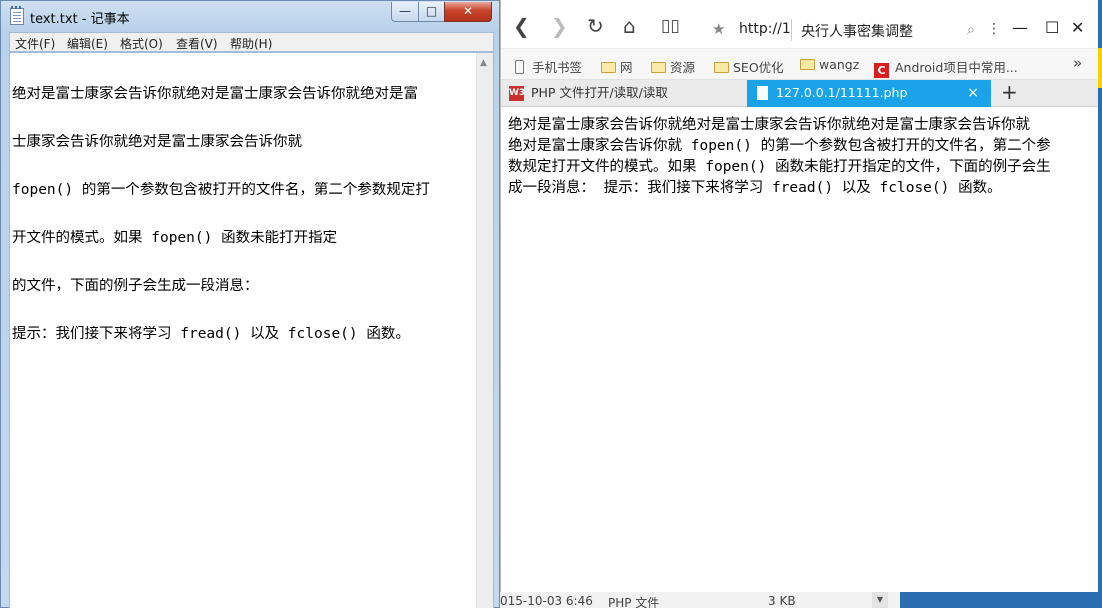 This screenshot has width=1102, height=608. I want to click on maximize-button: □, so click(431, 12).